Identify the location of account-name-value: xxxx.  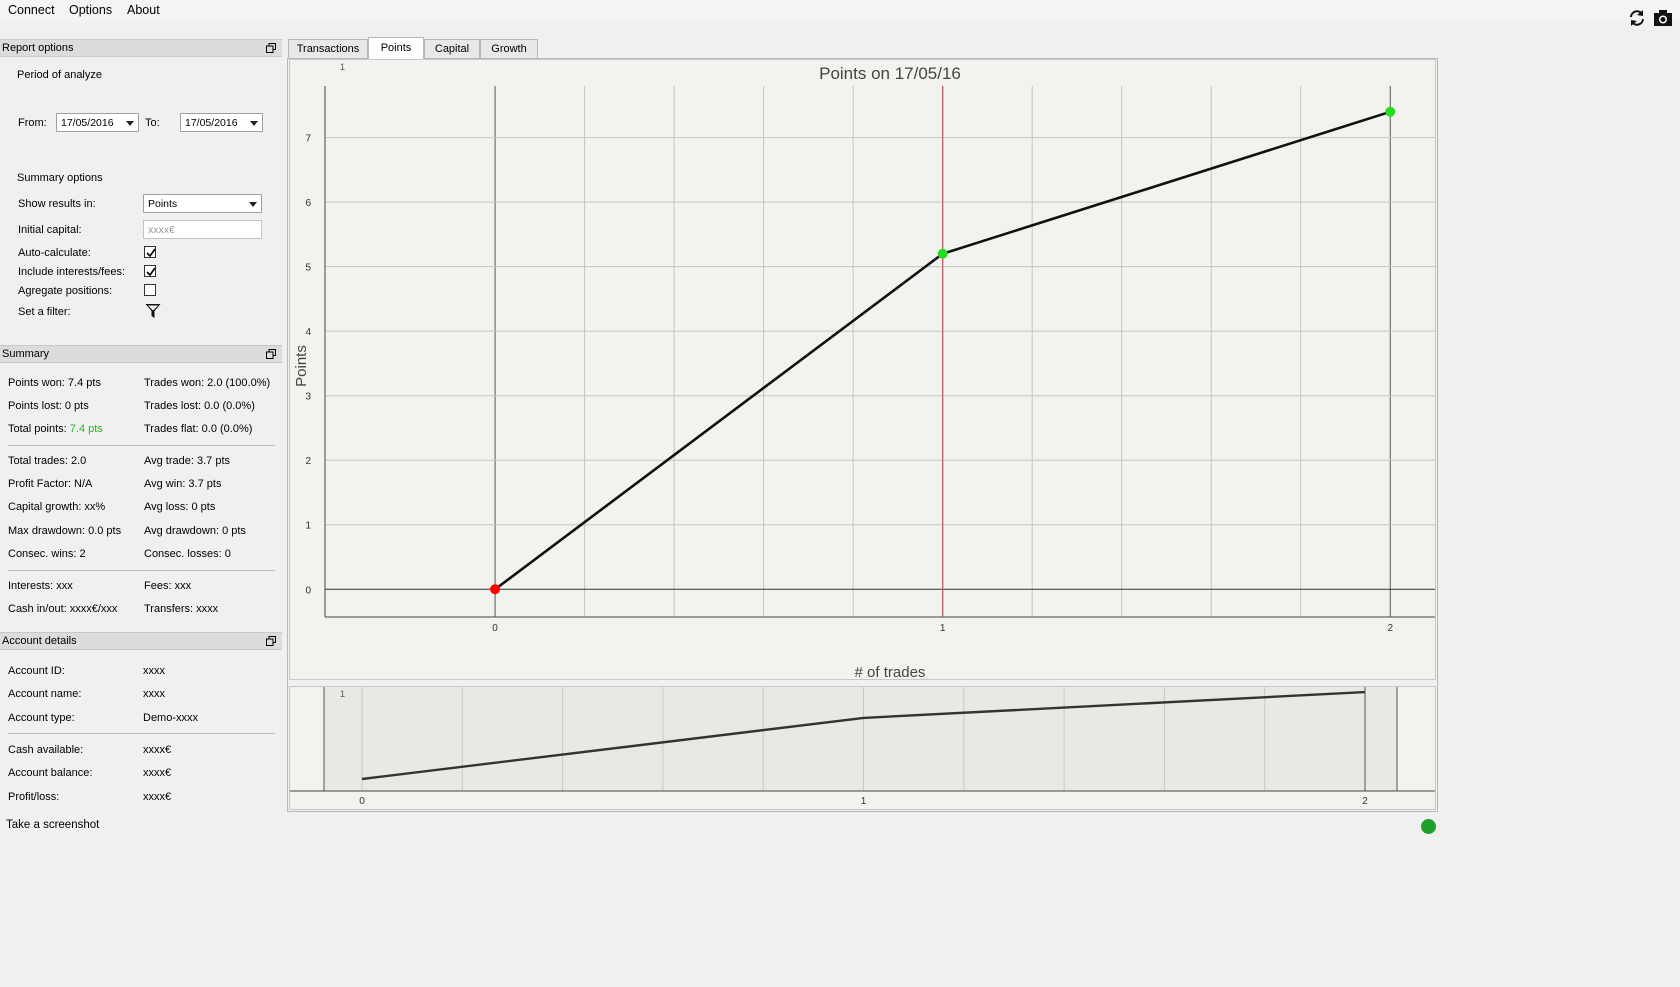
(154, 694).